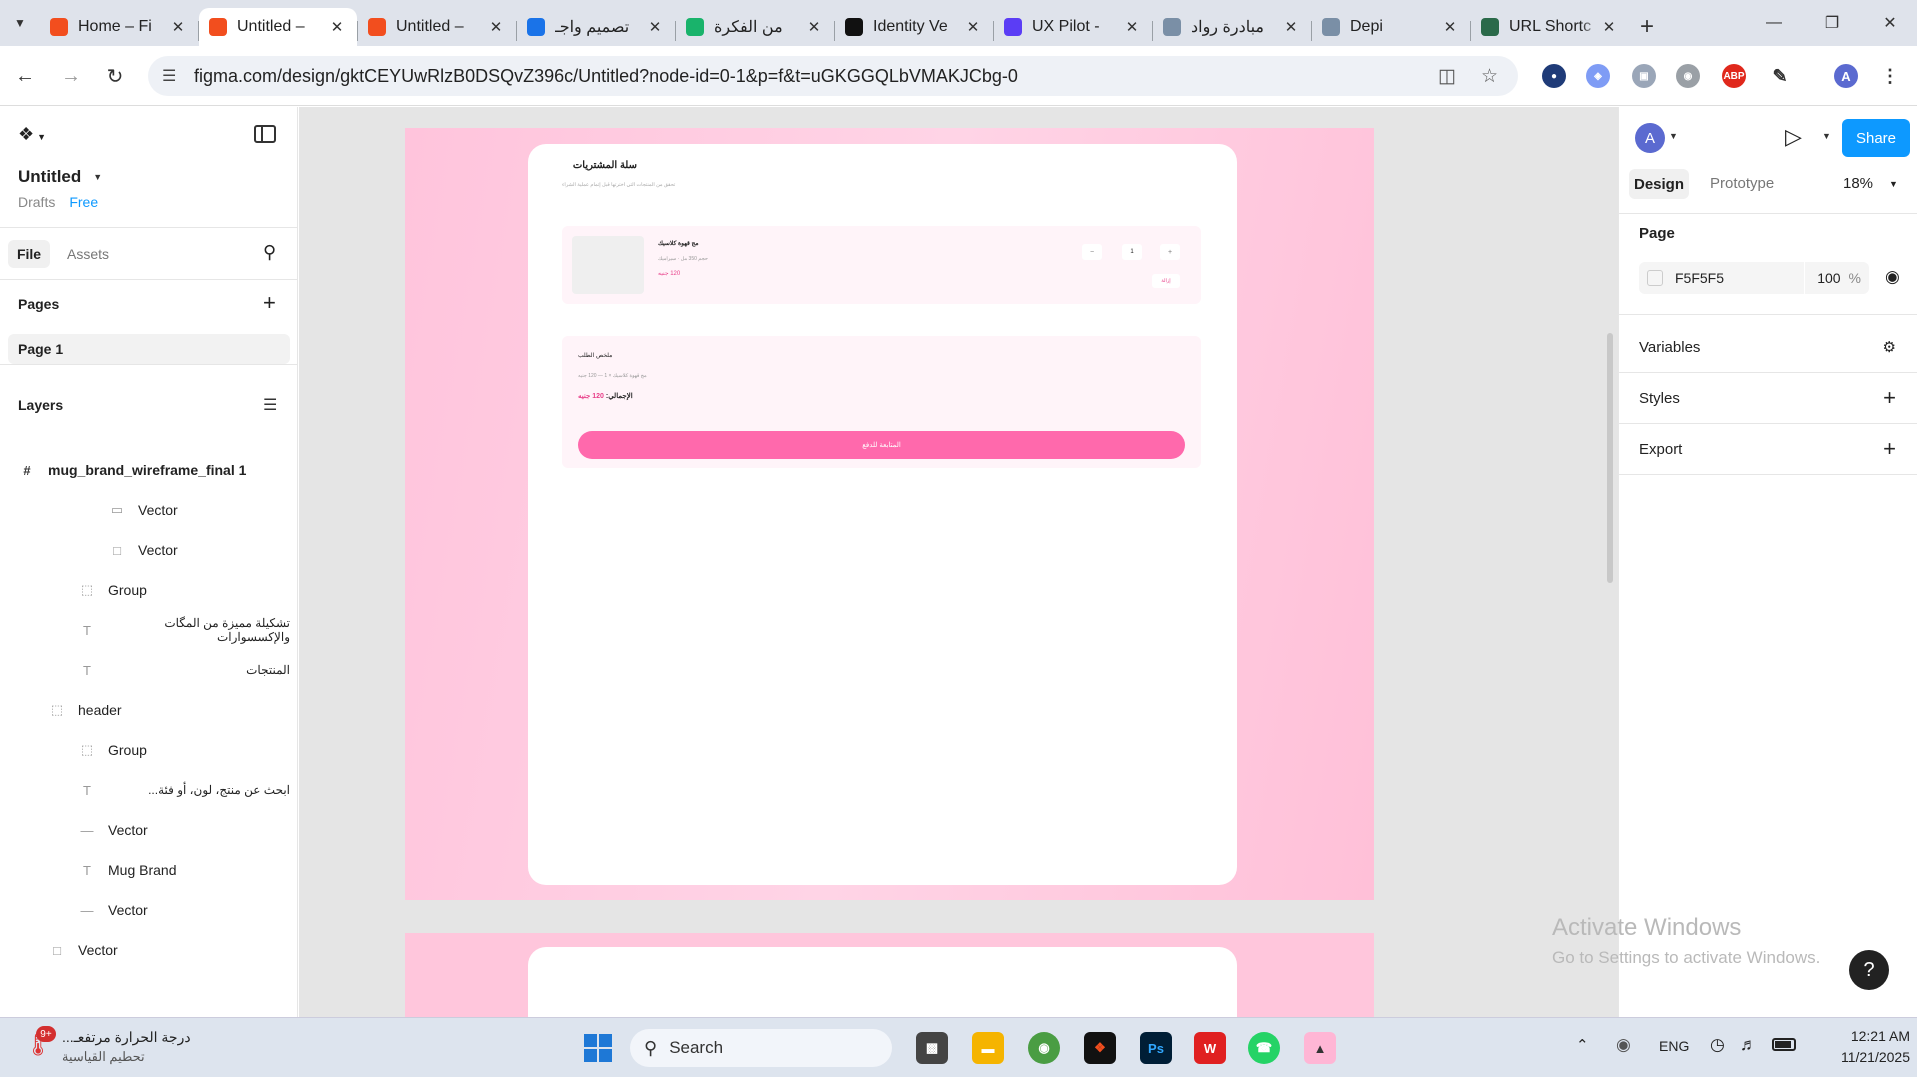 This screenshot has width=1917, height=1077. What do you see at coordinates (1889, 347) in the screenshot?
I see `variables-sliders-icon: ⚙` at bounding box center [1889, 347].